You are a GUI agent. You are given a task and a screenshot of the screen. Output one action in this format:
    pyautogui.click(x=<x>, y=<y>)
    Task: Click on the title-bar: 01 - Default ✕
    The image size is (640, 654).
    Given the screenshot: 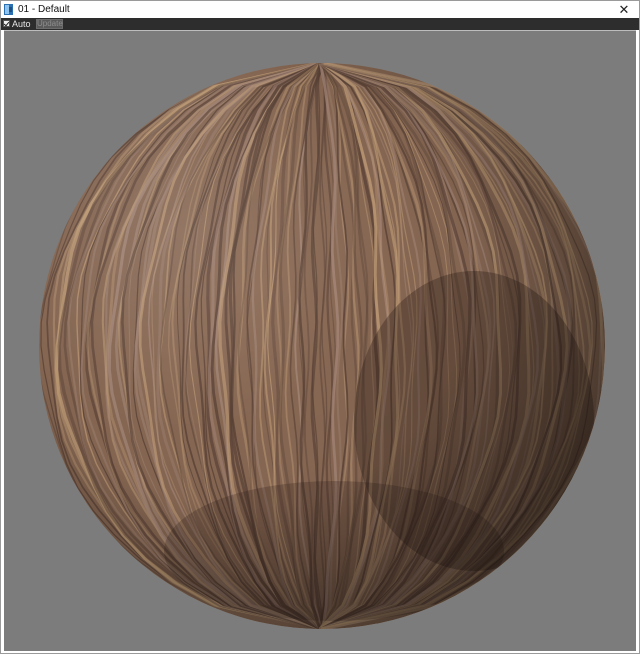 What is the action you would take?
    pyautogui.click(x=320, y=9)
    